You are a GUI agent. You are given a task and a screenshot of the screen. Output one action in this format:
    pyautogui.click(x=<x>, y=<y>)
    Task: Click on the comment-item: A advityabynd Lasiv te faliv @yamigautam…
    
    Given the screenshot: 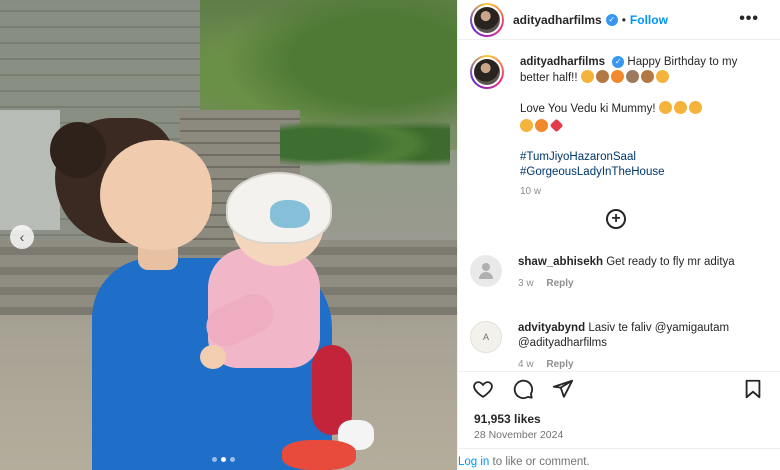 What is the action you would take?
    pyautogui.click(x=620, y=346)
    